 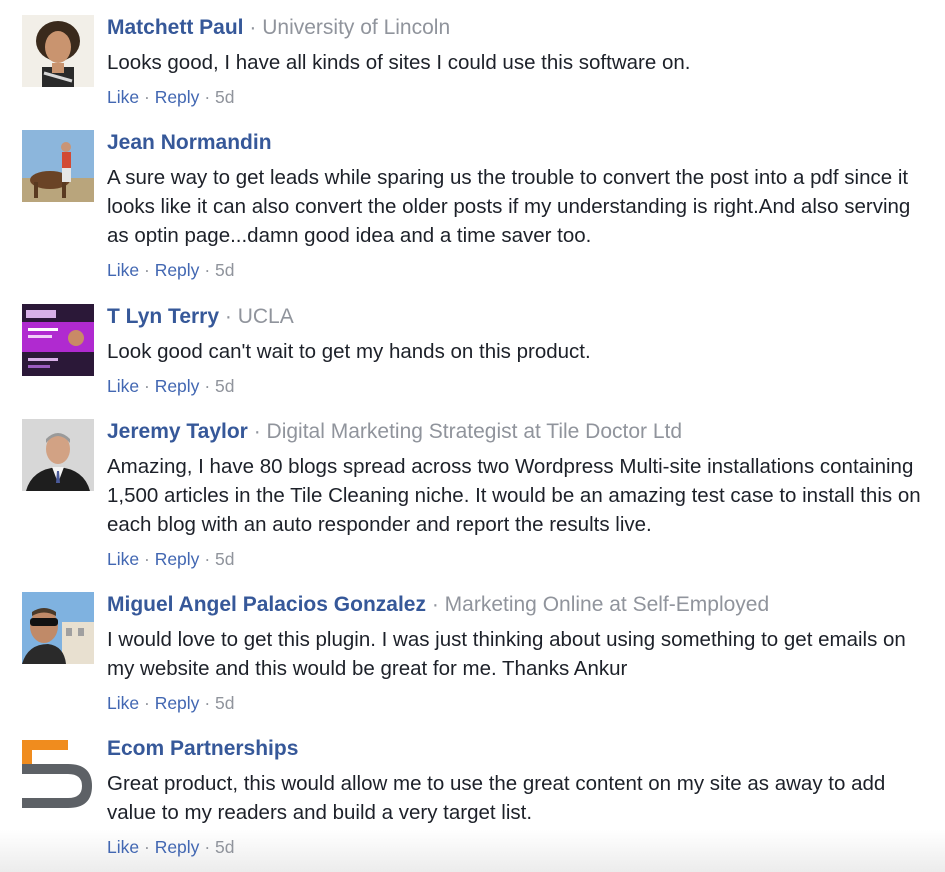 What do you see at coordinates (163, 316) in the screenshot?
I see `author-name: T Lyn Terry` at bounding box center [163, 316].